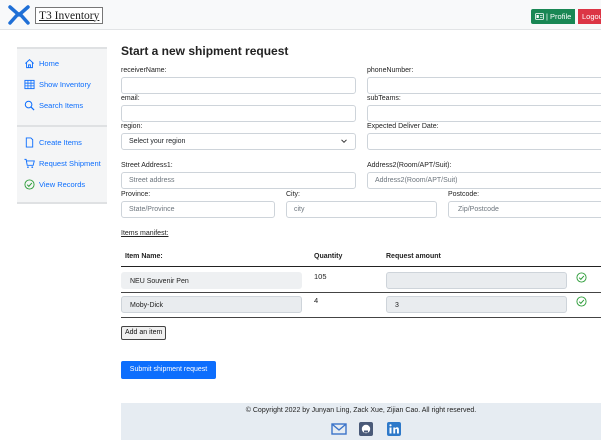 This screenshot has width=601, height=440. Describe the element at coordinates (198, 209) in the screenshot. I see `province-input: State/Province` at that location.